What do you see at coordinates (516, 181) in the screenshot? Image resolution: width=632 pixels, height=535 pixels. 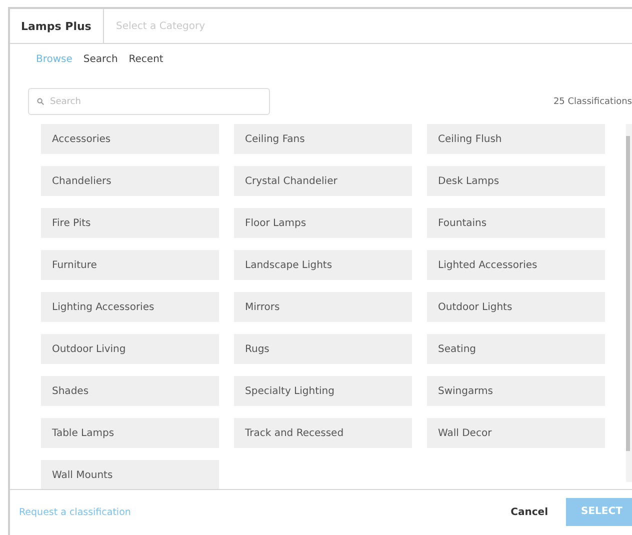 I see `category-item: Desk Lamps` at bounding box center [516, 181].